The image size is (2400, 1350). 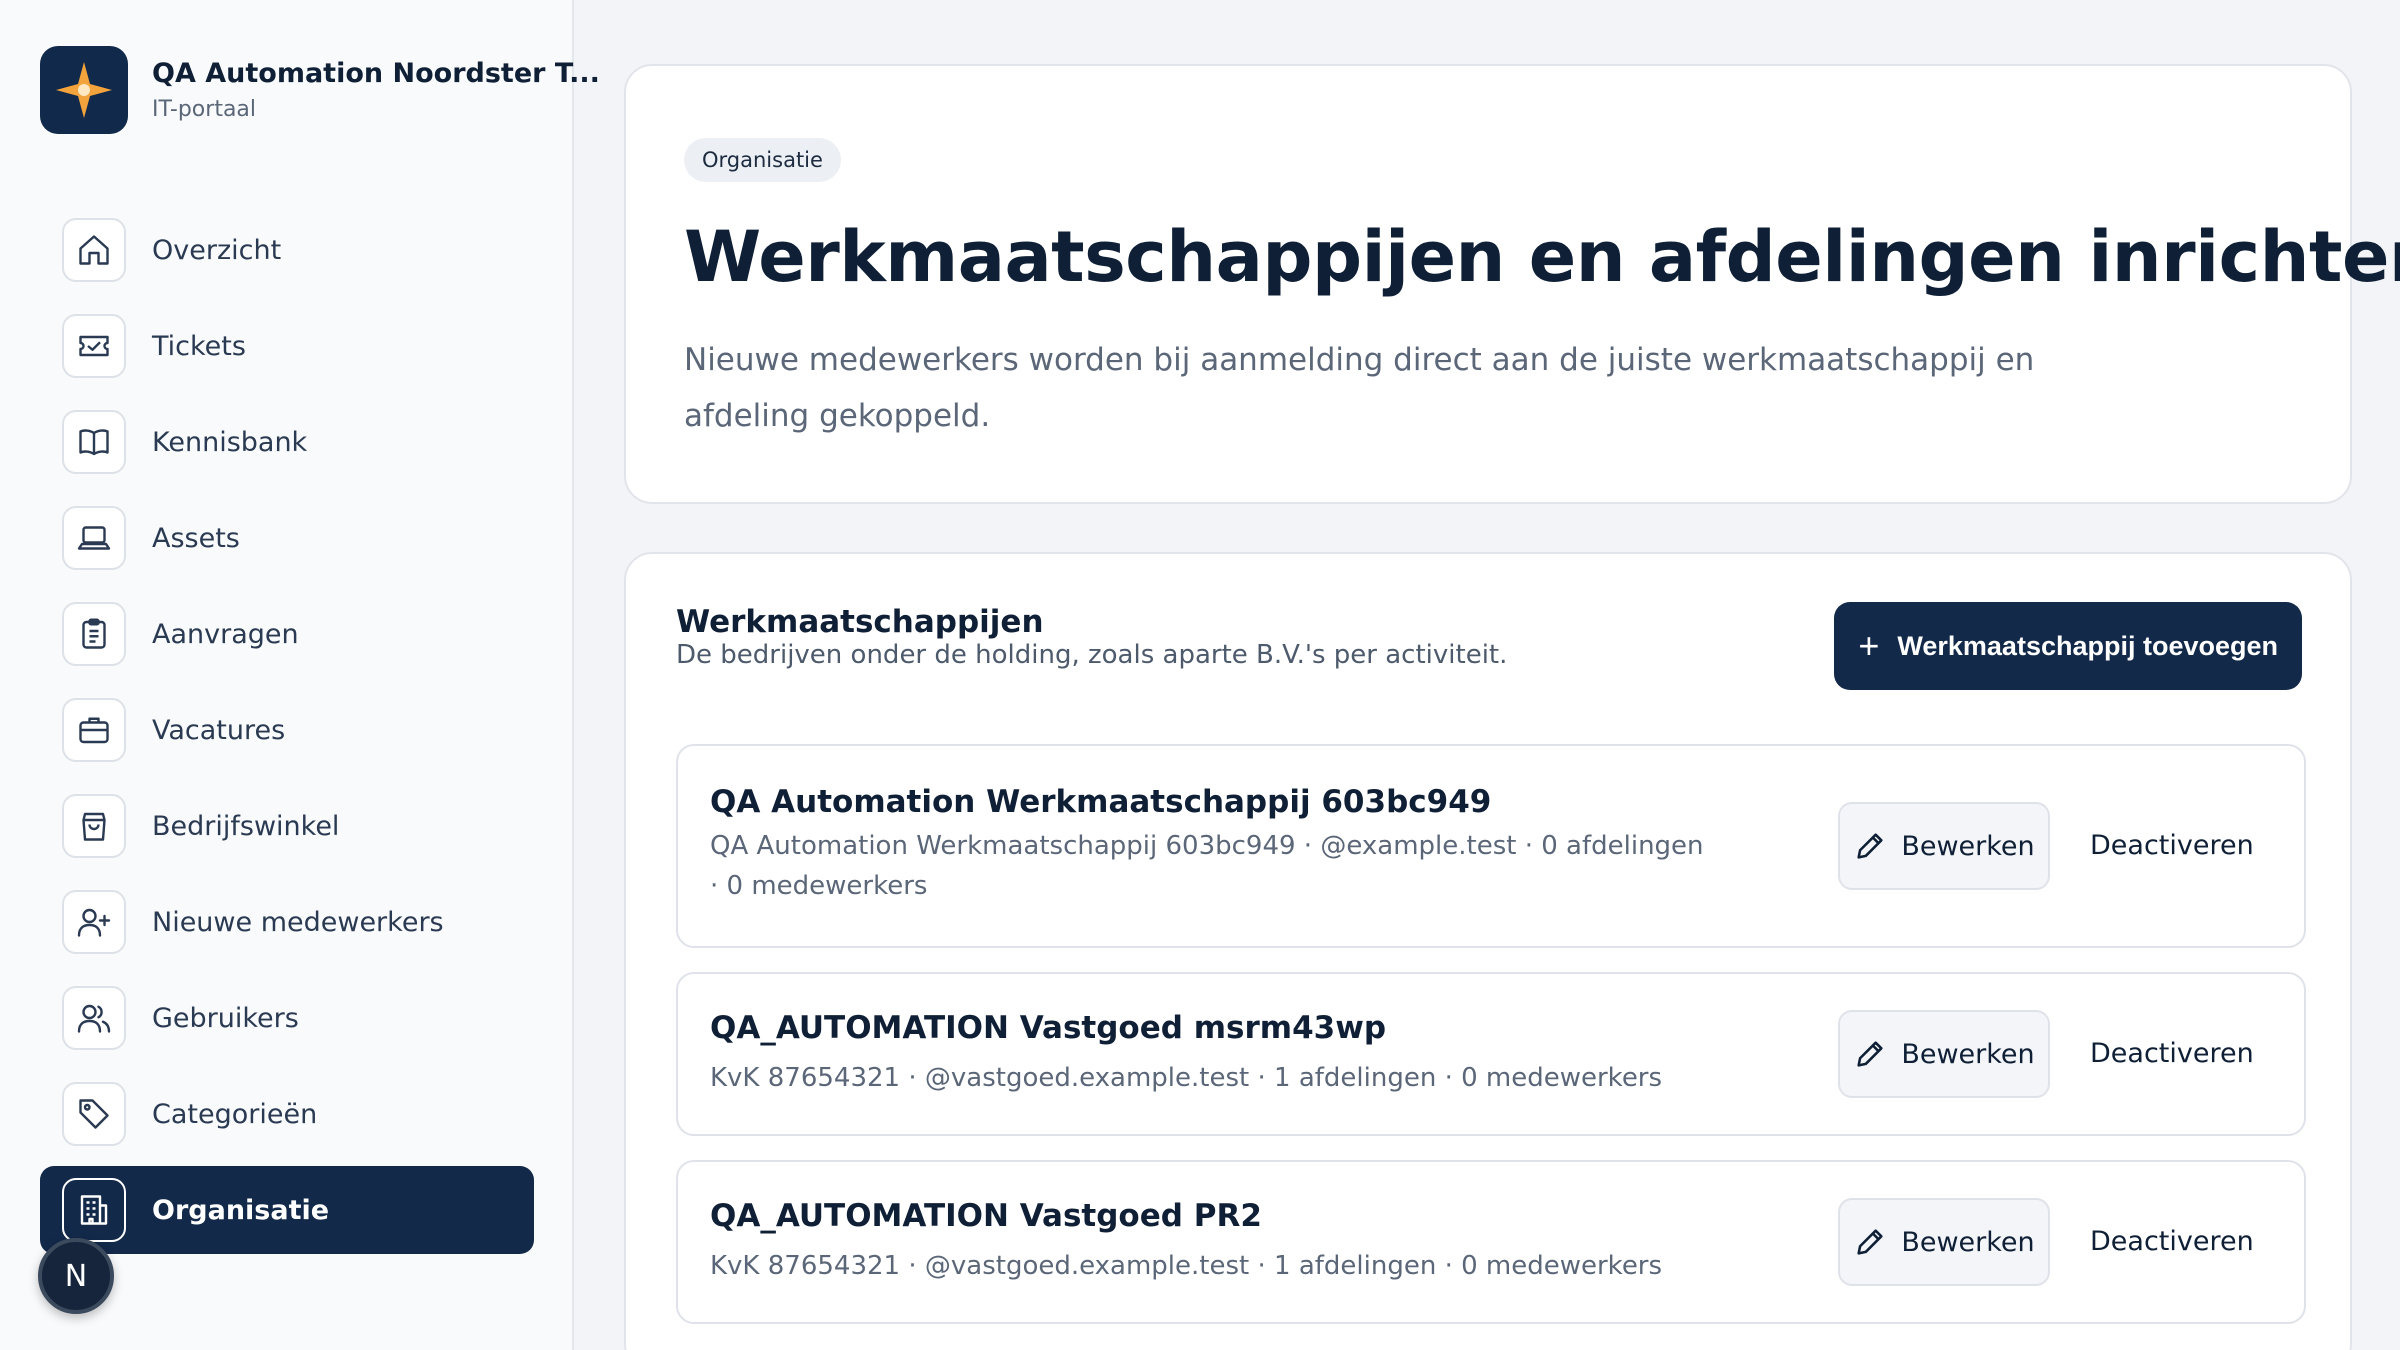 I want to click on laptop-icon, so click(x=94, y=538).